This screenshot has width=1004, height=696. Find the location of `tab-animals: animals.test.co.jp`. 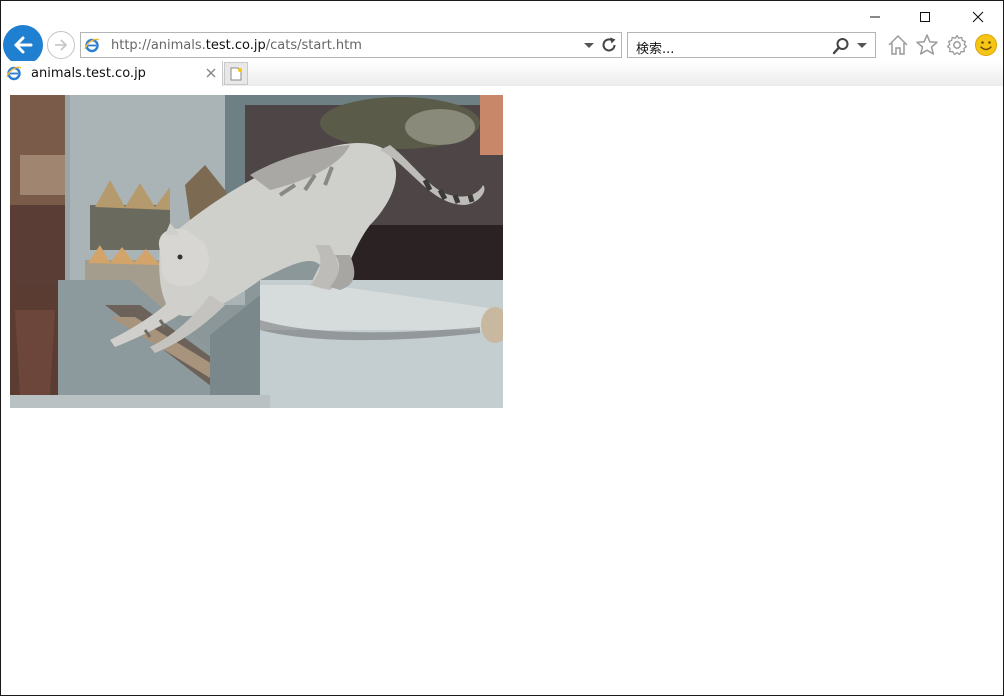

tab-animals: animals.test.co.jp is located at coordinates (112, 73).